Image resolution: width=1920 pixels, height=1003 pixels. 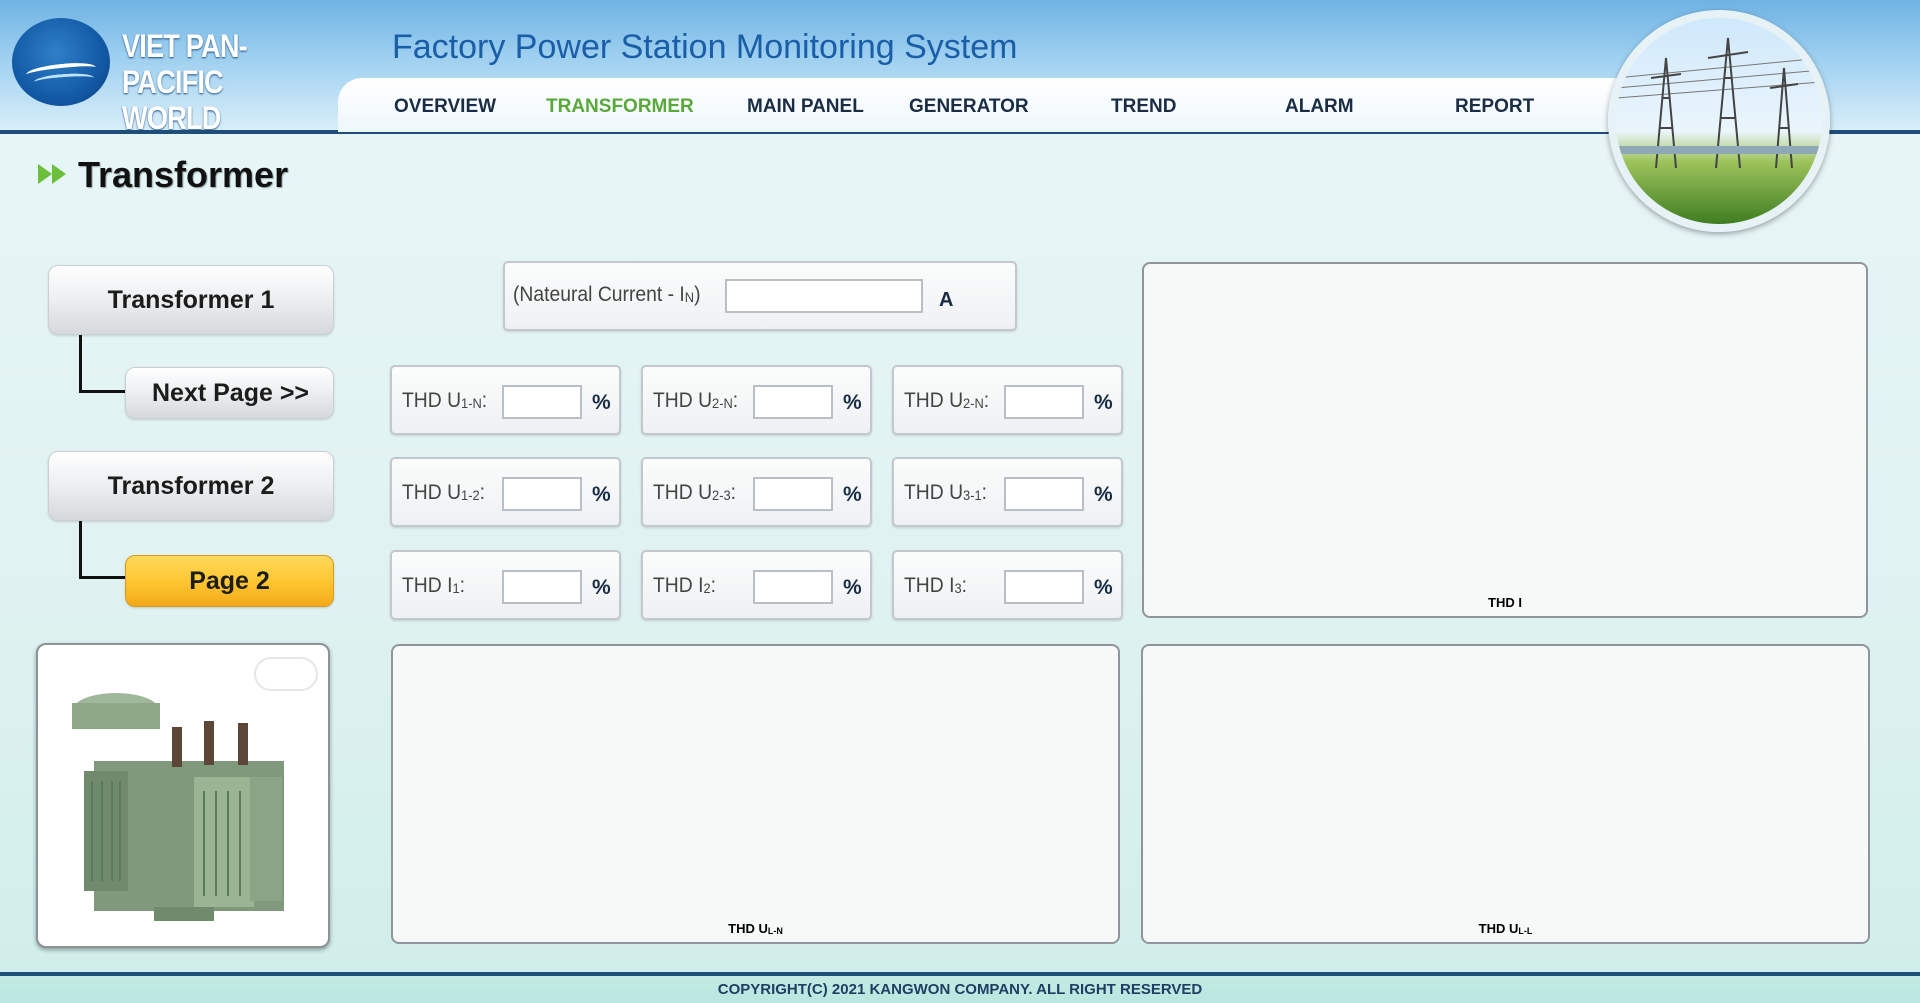 I want to click on app-title: Factory Power Station Monitoring System, so click(x=705, y=47).